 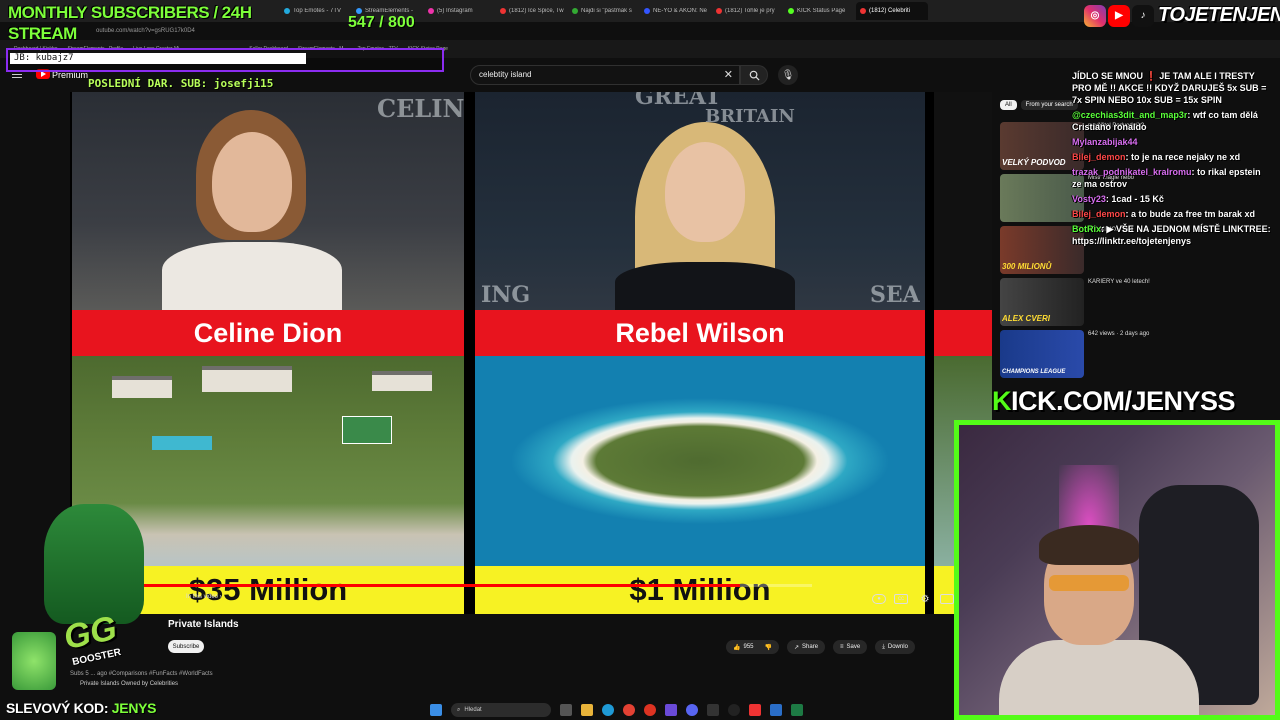 I want to click on file-explorer-icon, so click(x=587, y=710).